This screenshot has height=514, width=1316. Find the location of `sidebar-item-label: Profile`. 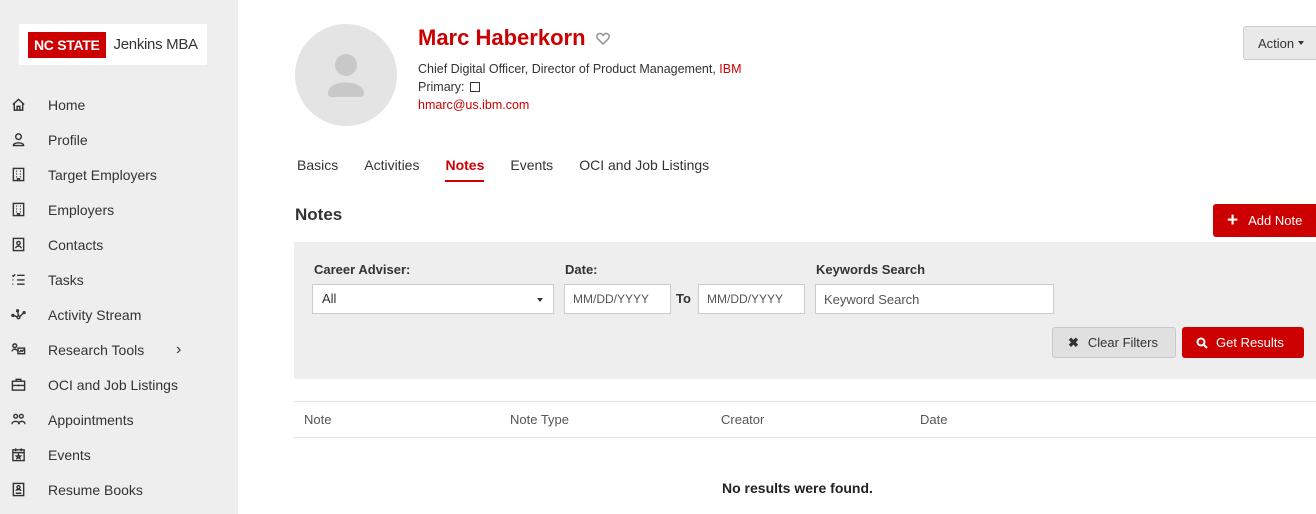

sidebar-item-label: Profile is located at coordinates (68, 139).